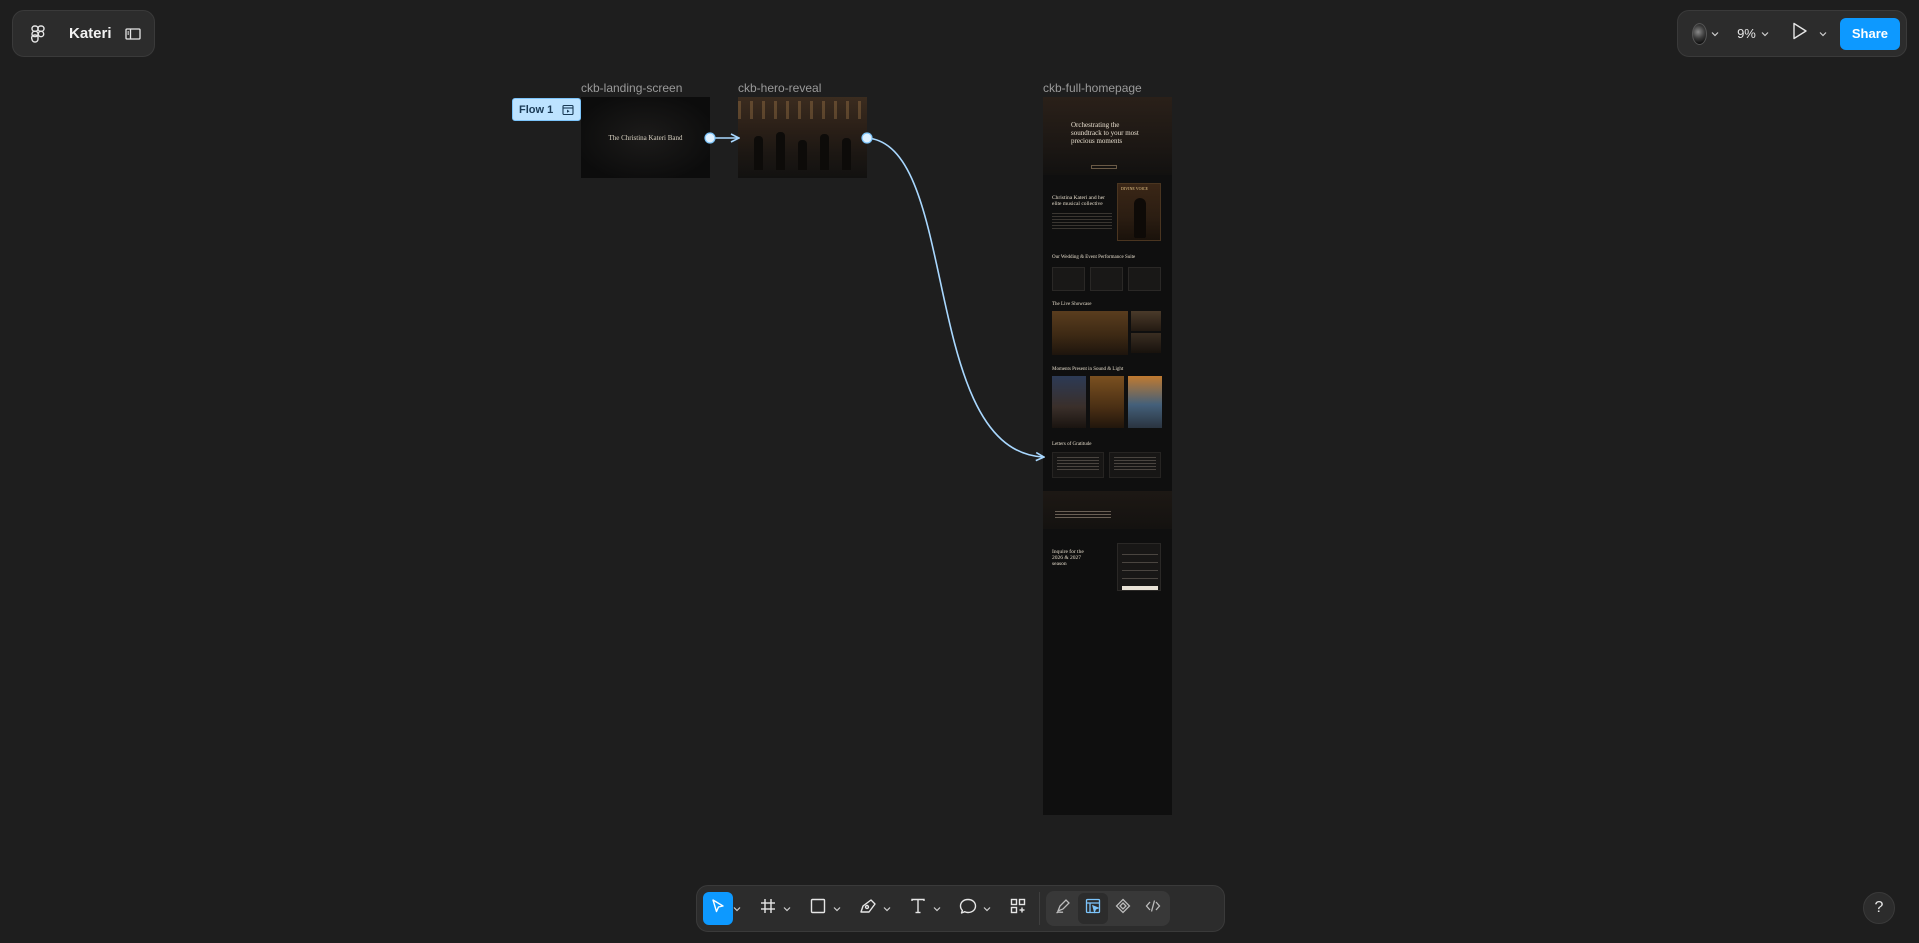 Image resolution: width=1919 pixels, height=943 pixels. I want to click on bottom-toolbar, so click(960, 908).